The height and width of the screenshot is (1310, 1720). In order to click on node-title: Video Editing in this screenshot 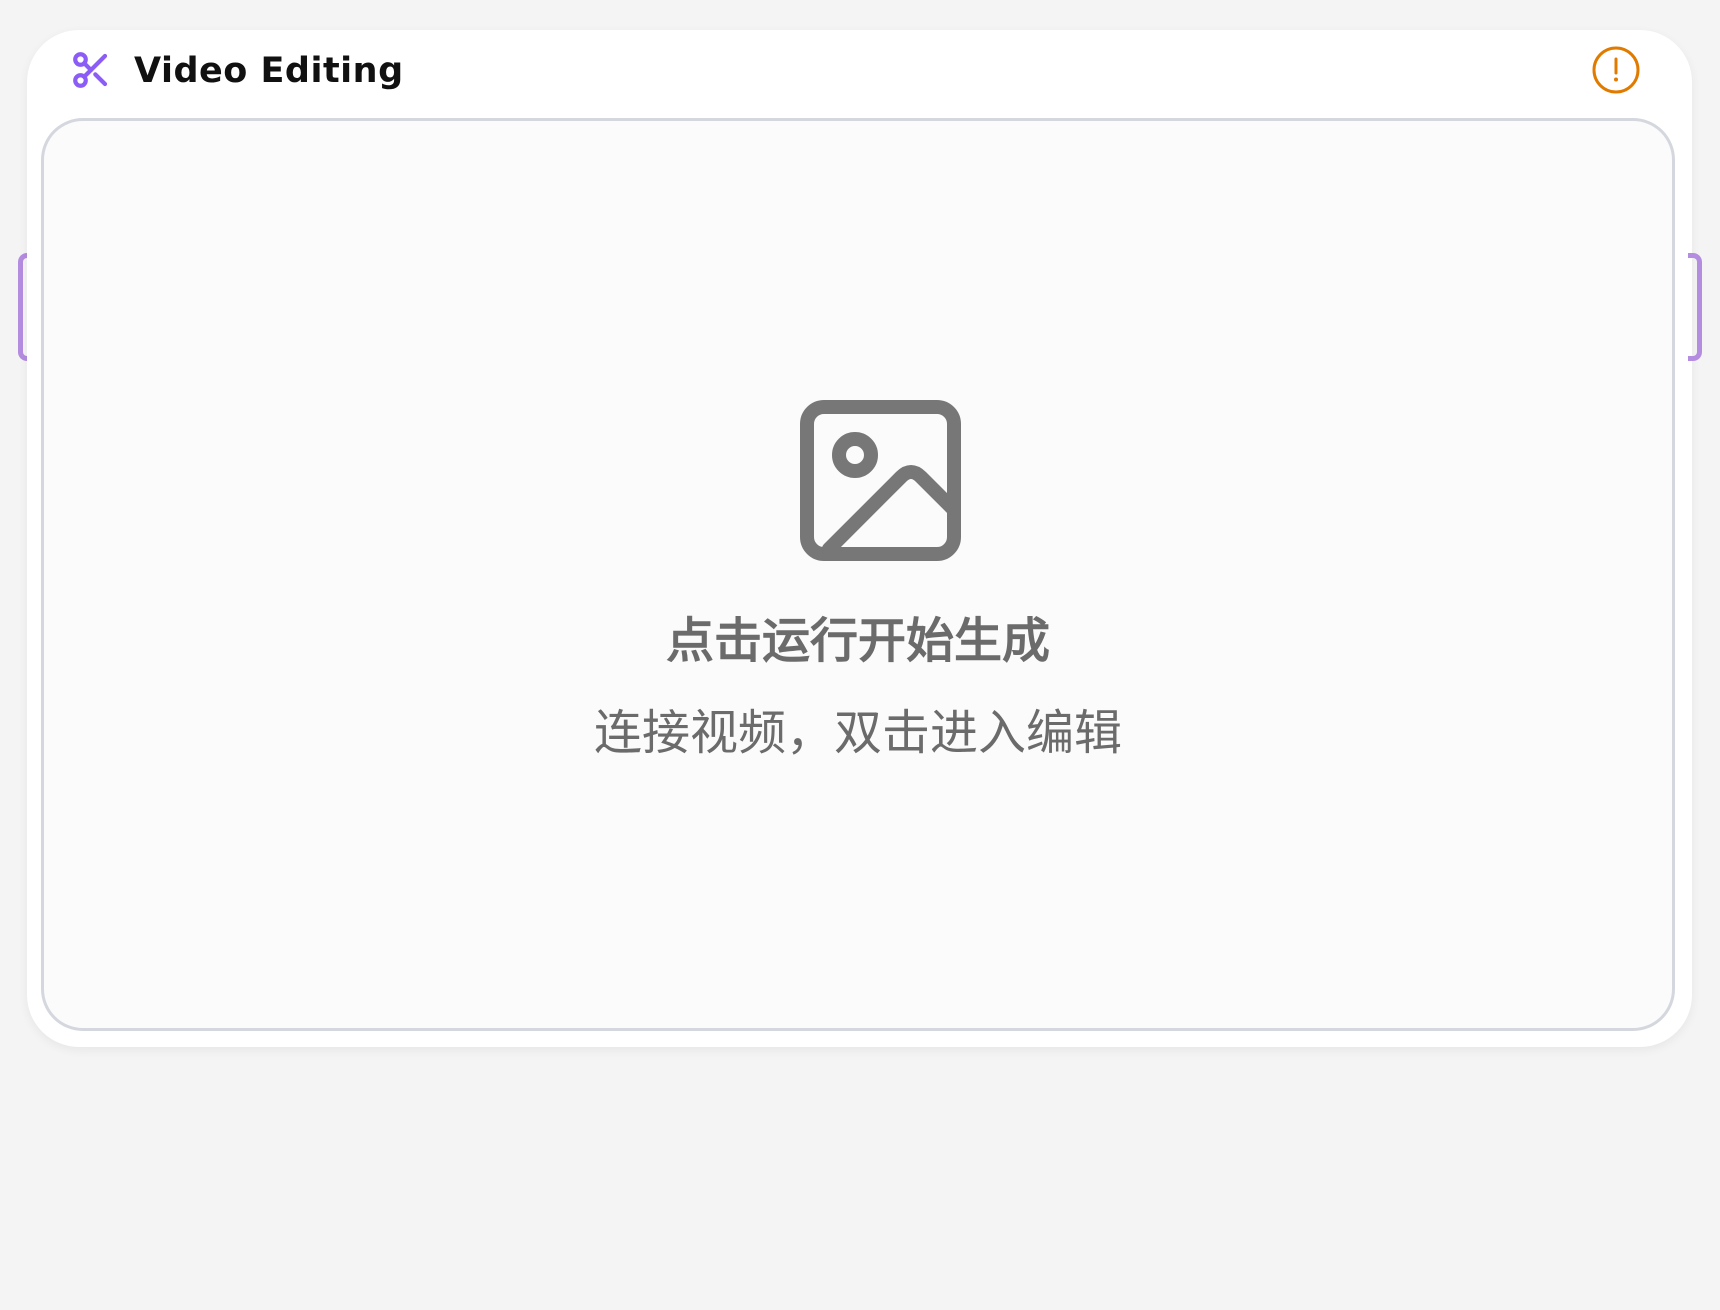, I will do `click(269, 71)`.